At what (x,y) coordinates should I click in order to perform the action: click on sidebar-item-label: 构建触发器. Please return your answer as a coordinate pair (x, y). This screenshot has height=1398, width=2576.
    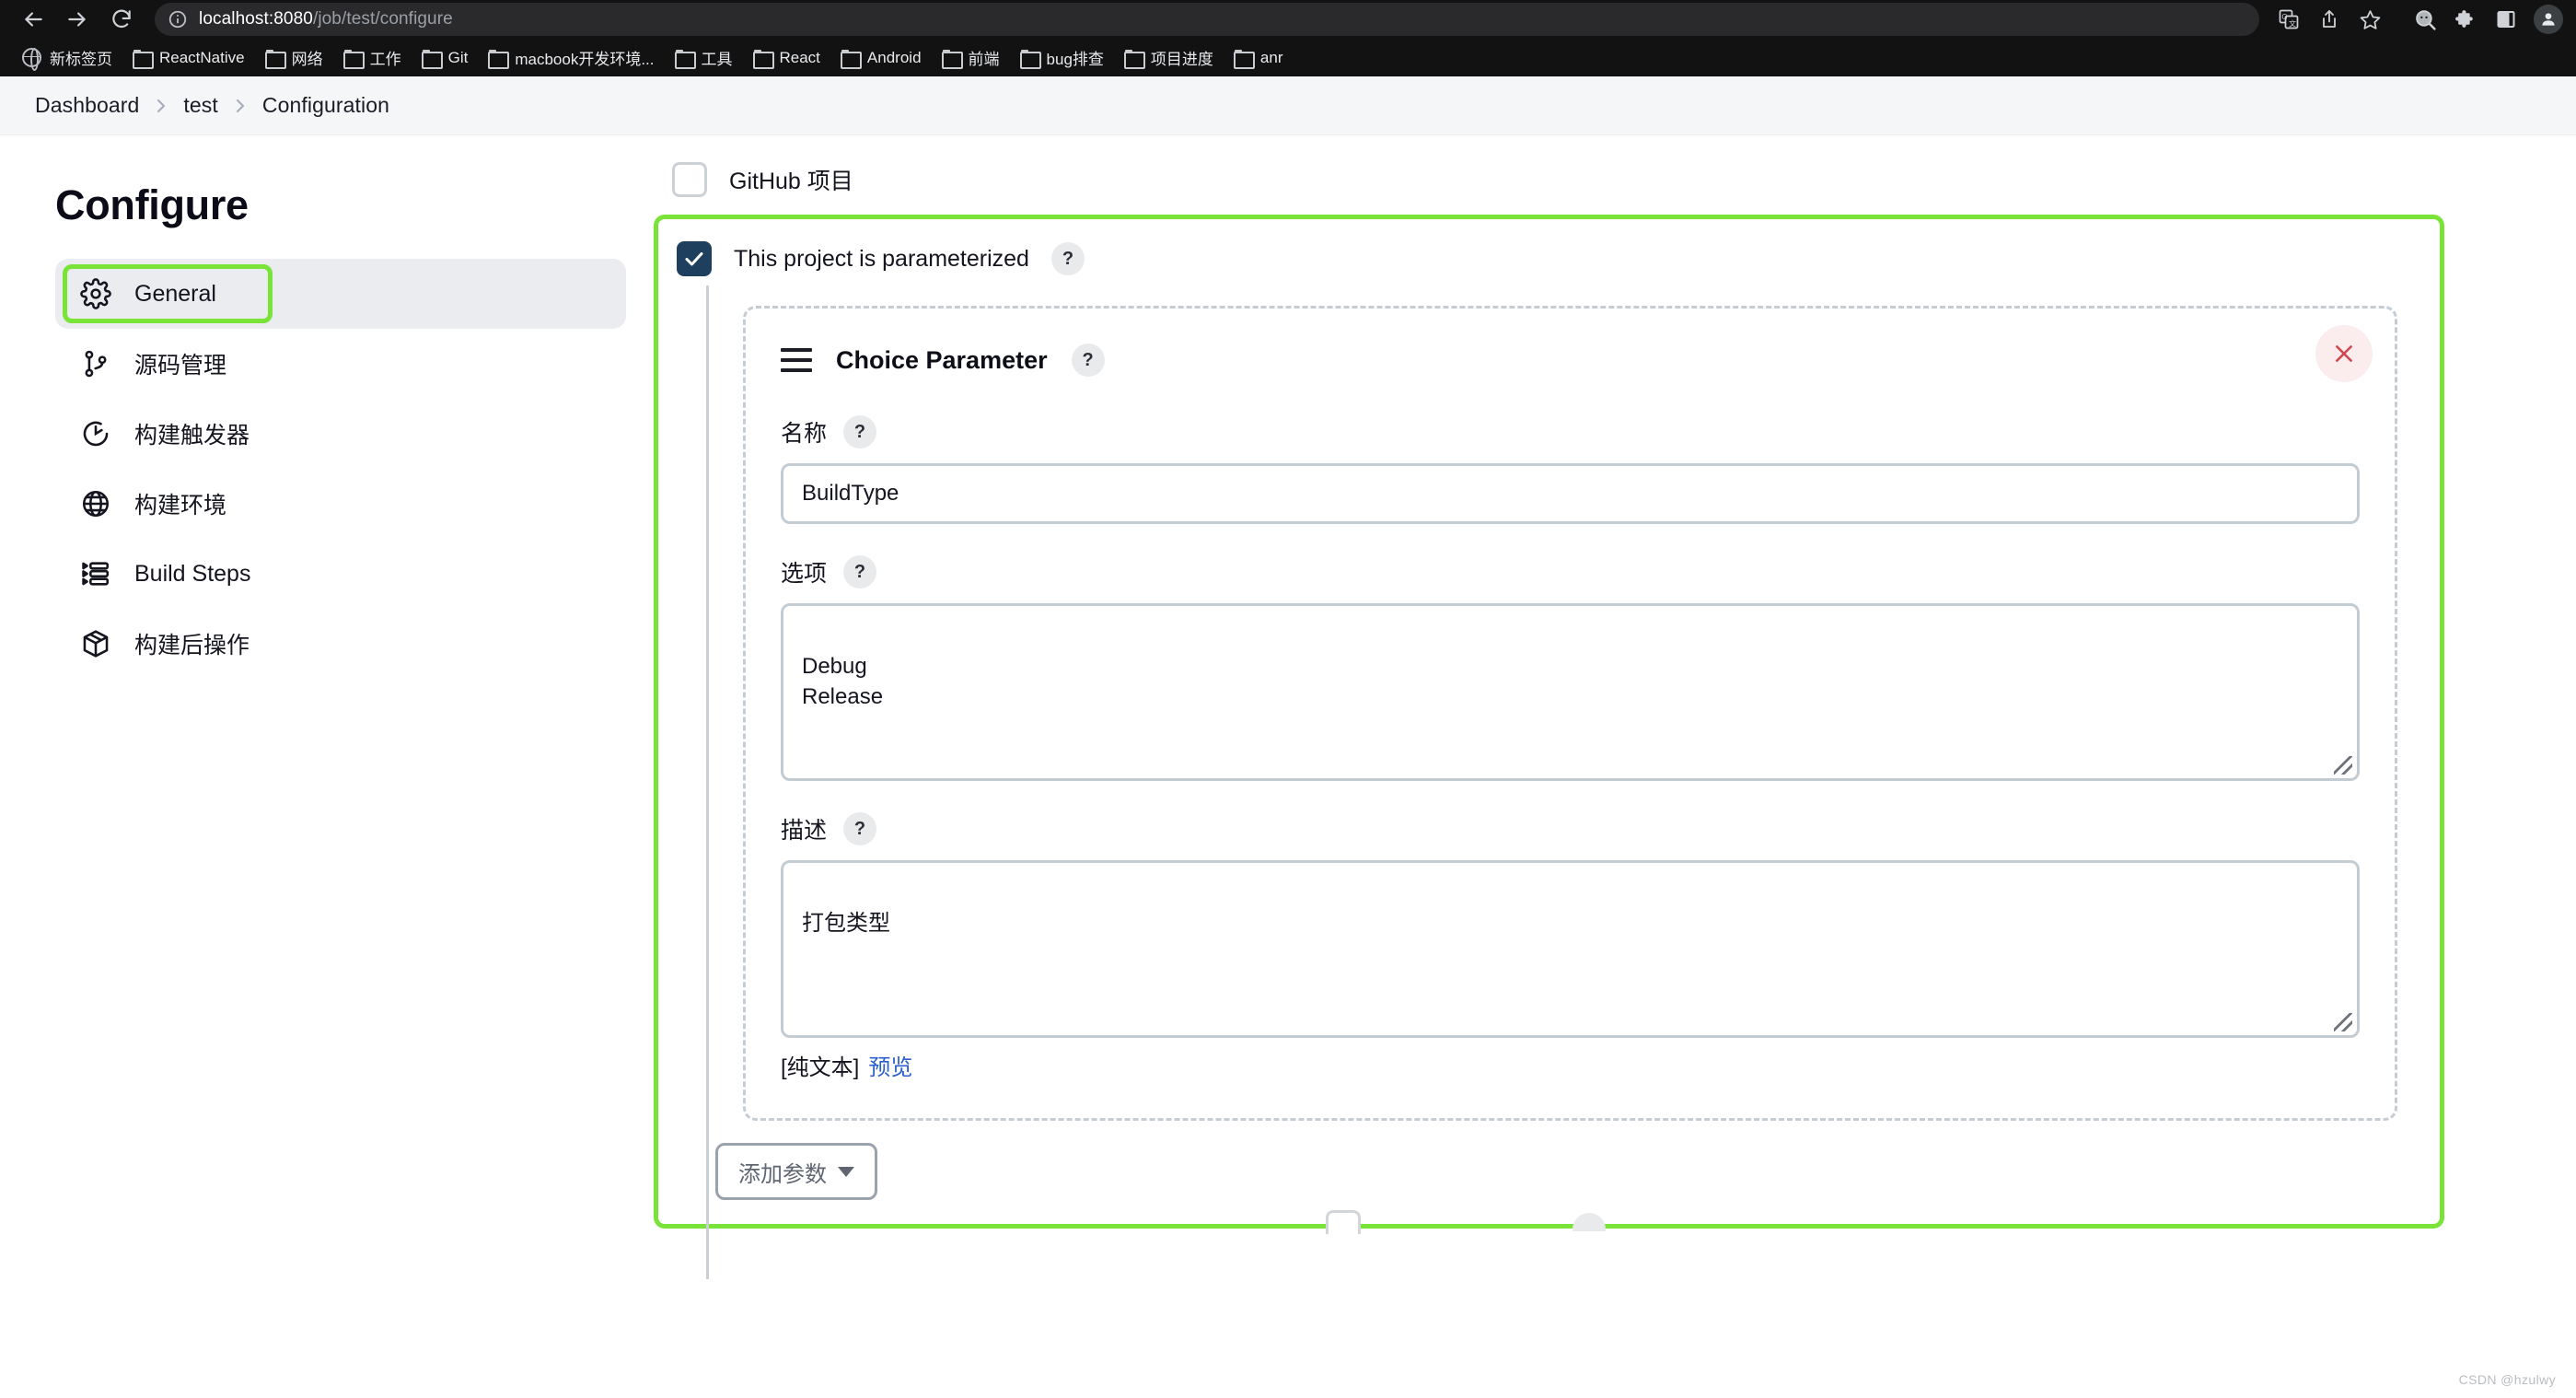
    Looking at the image, I should click on (192, 436).